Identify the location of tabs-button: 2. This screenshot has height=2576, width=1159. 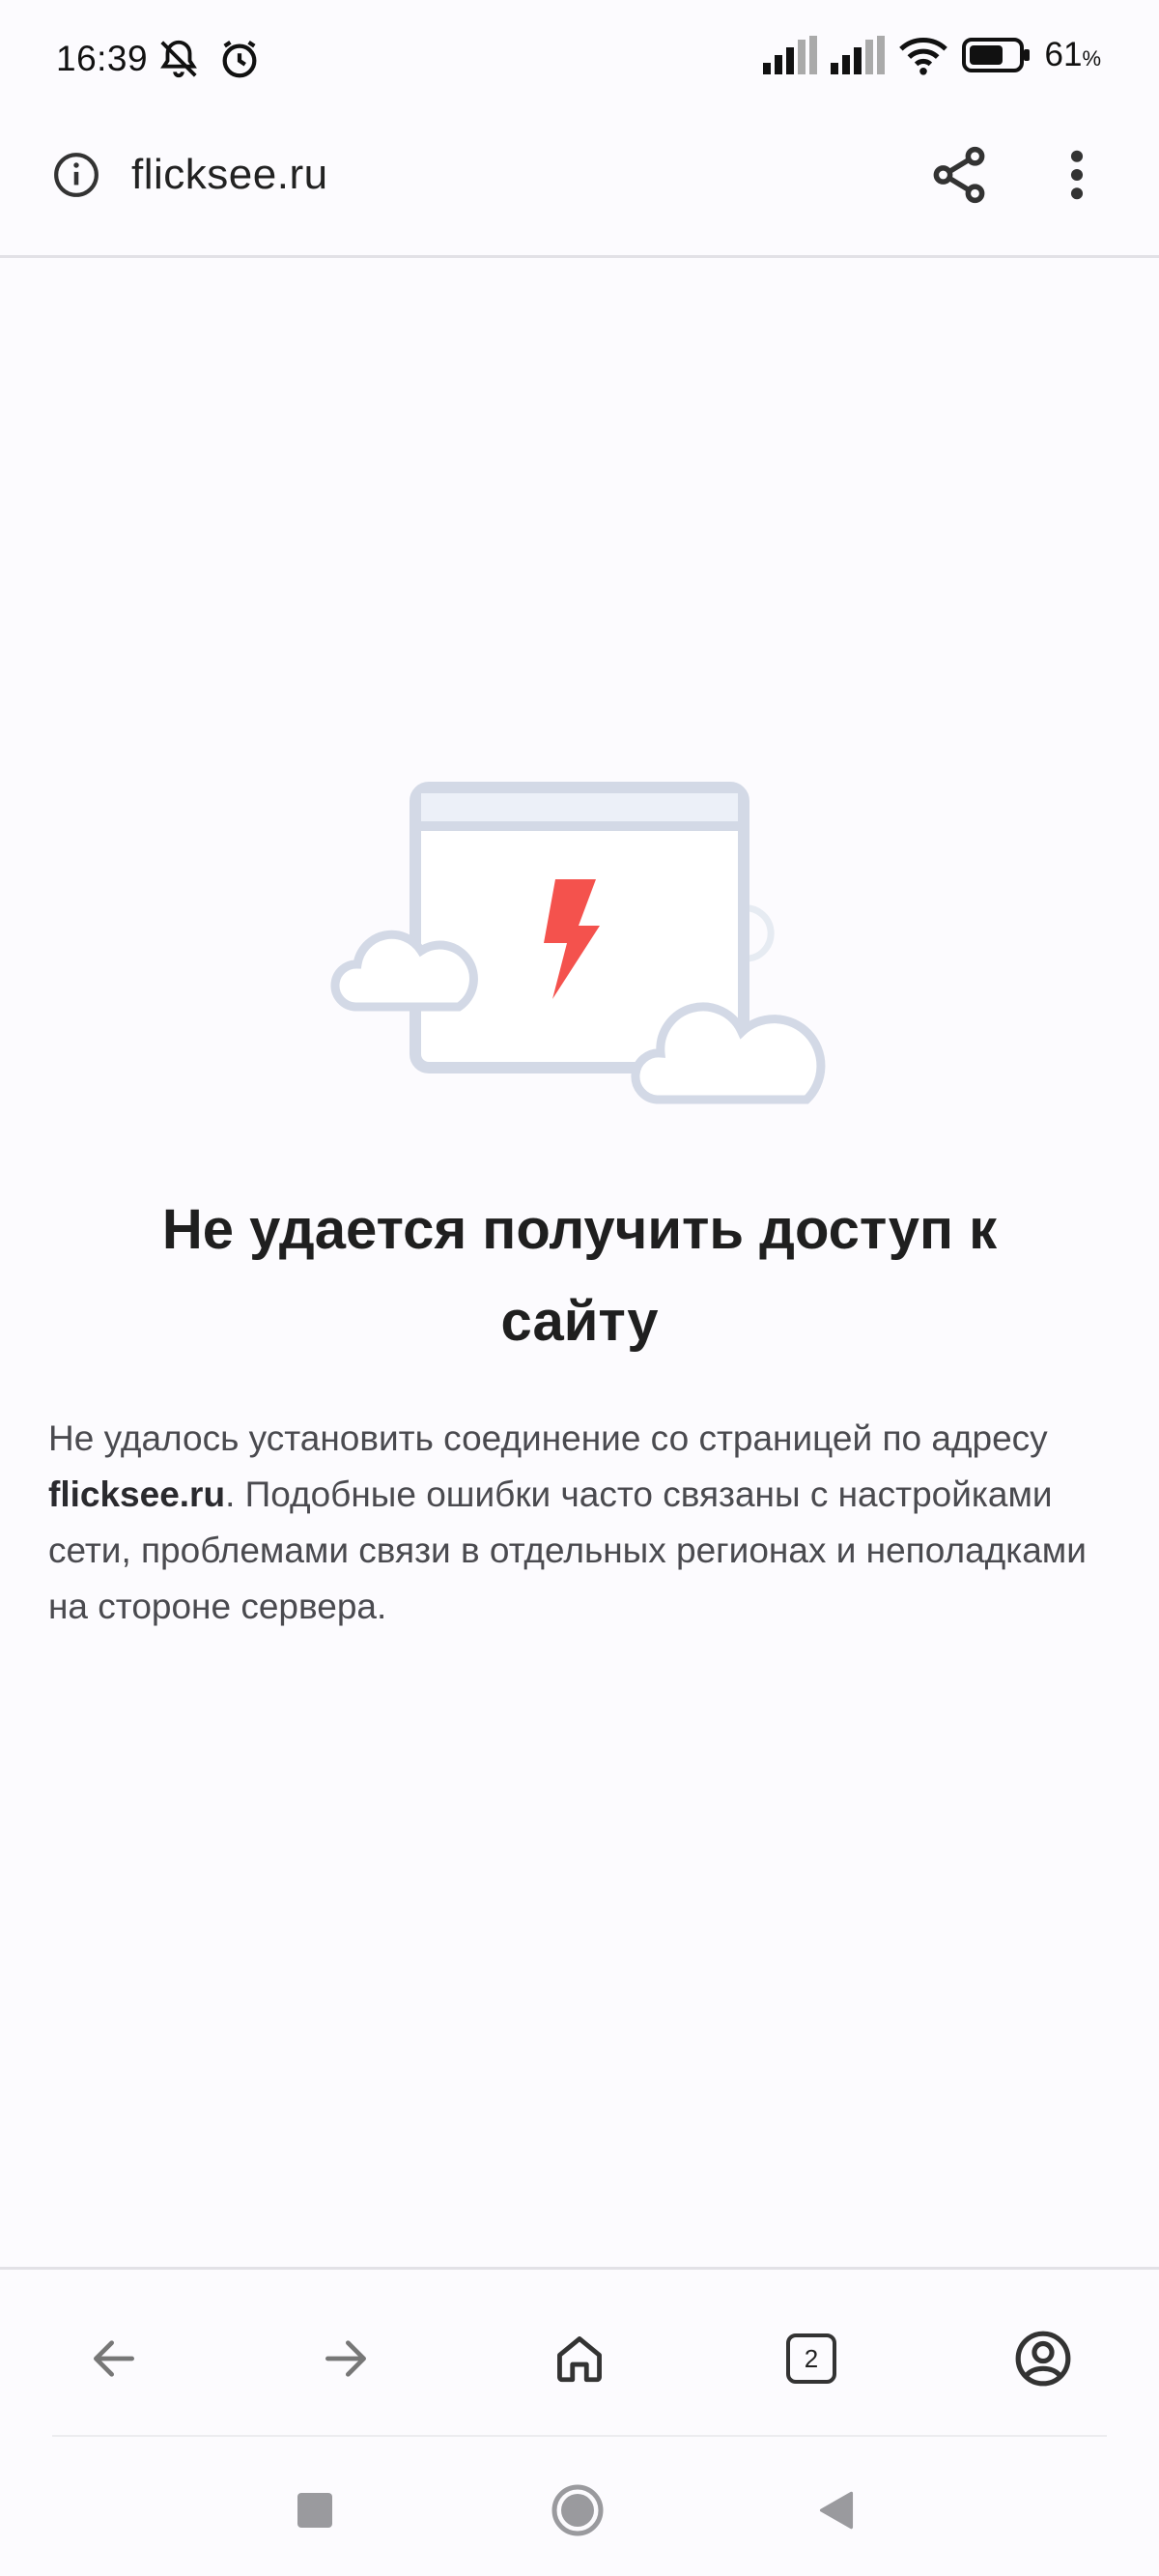
(811, 2359).